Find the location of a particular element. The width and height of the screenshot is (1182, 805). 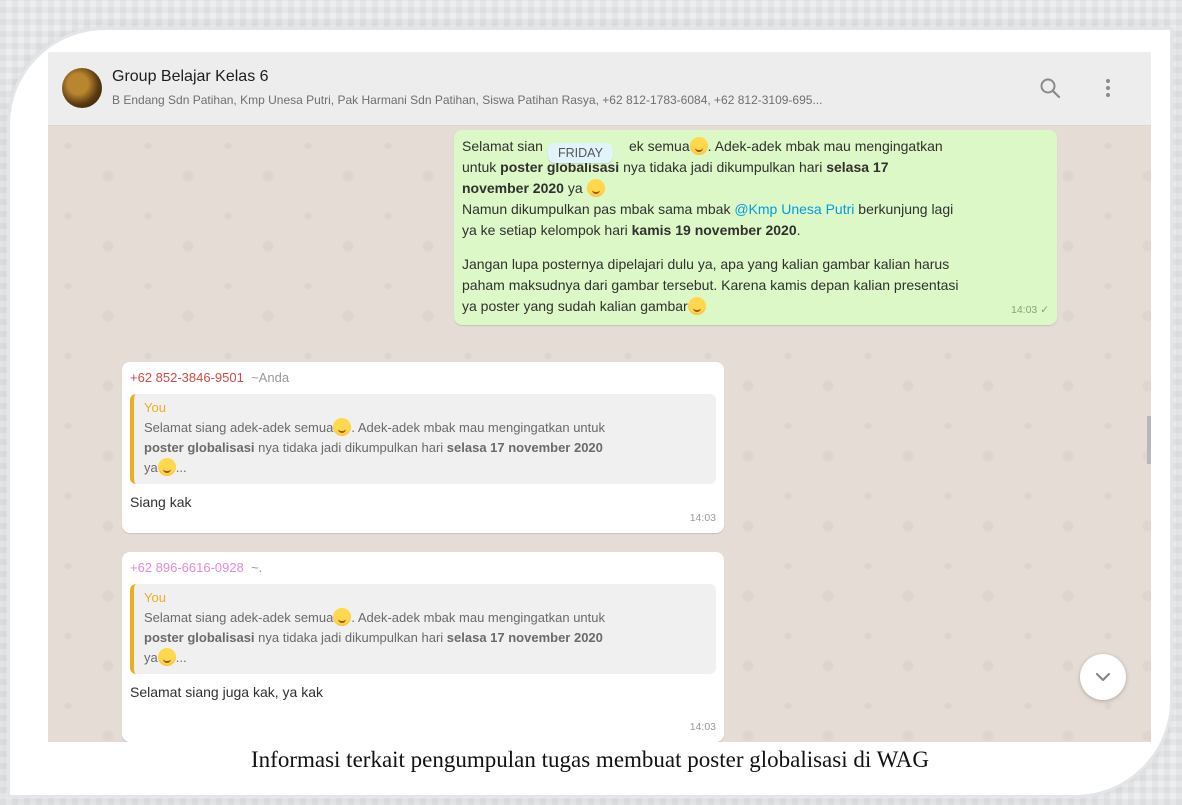

sender-number: +62 852-3846-9501 is located at coordinates (187, 377).